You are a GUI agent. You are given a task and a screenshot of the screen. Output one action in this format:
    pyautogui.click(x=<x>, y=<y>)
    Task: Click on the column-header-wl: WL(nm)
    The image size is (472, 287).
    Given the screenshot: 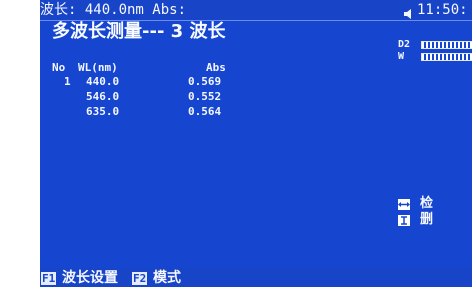 What is the action you would take?
    pyautogui.click(x=98, y=67)
    